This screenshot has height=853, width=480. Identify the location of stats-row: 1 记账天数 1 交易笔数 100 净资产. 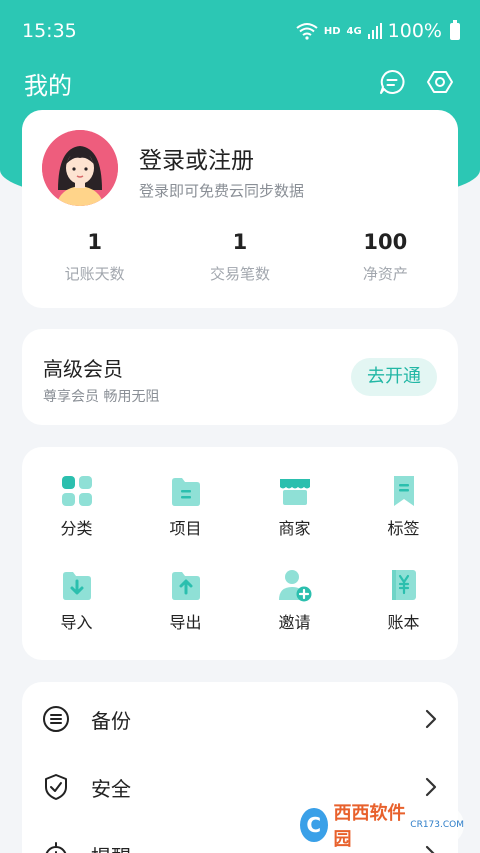
(240, 257).